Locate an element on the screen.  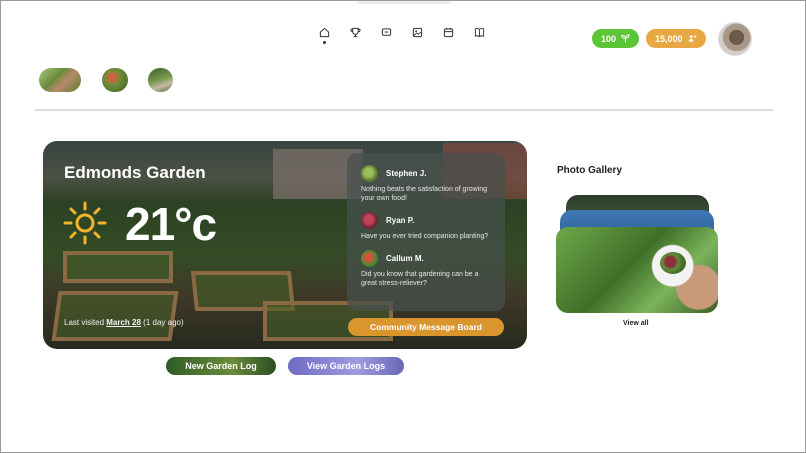
gallery-photo is located at coordinates (637, 270).